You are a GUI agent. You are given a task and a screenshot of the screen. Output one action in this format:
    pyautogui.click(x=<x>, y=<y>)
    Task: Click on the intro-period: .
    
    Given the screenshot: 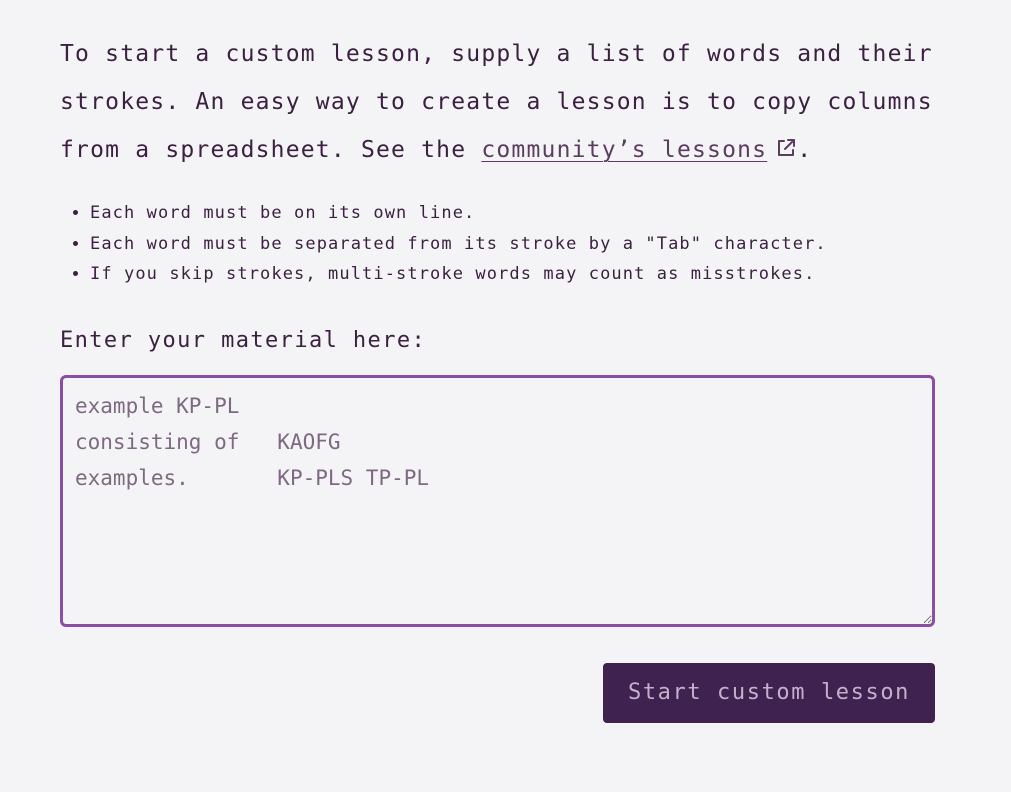 What is the action you would take?
    pyautogui.click(x=805, y=150)
    